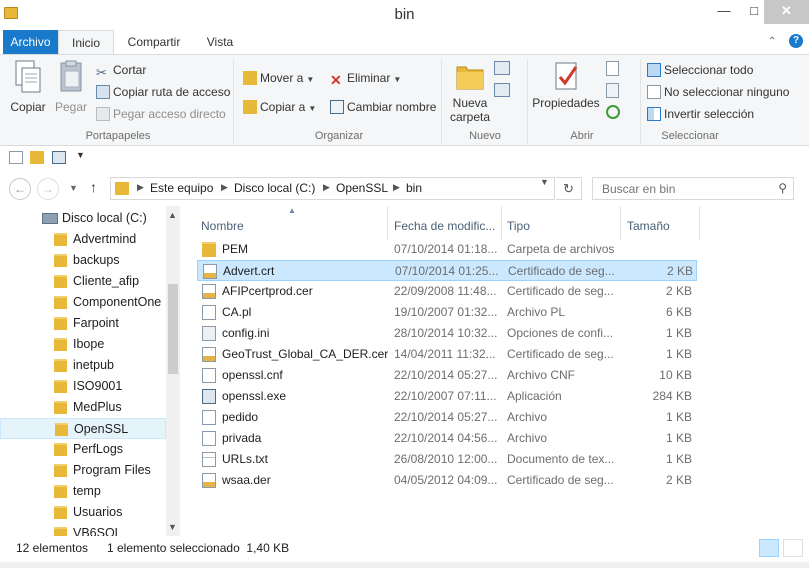 Image resolution: width=809 pixels, height=568 pixels. I want to click on tab-view: Vista, so click(220, 42).